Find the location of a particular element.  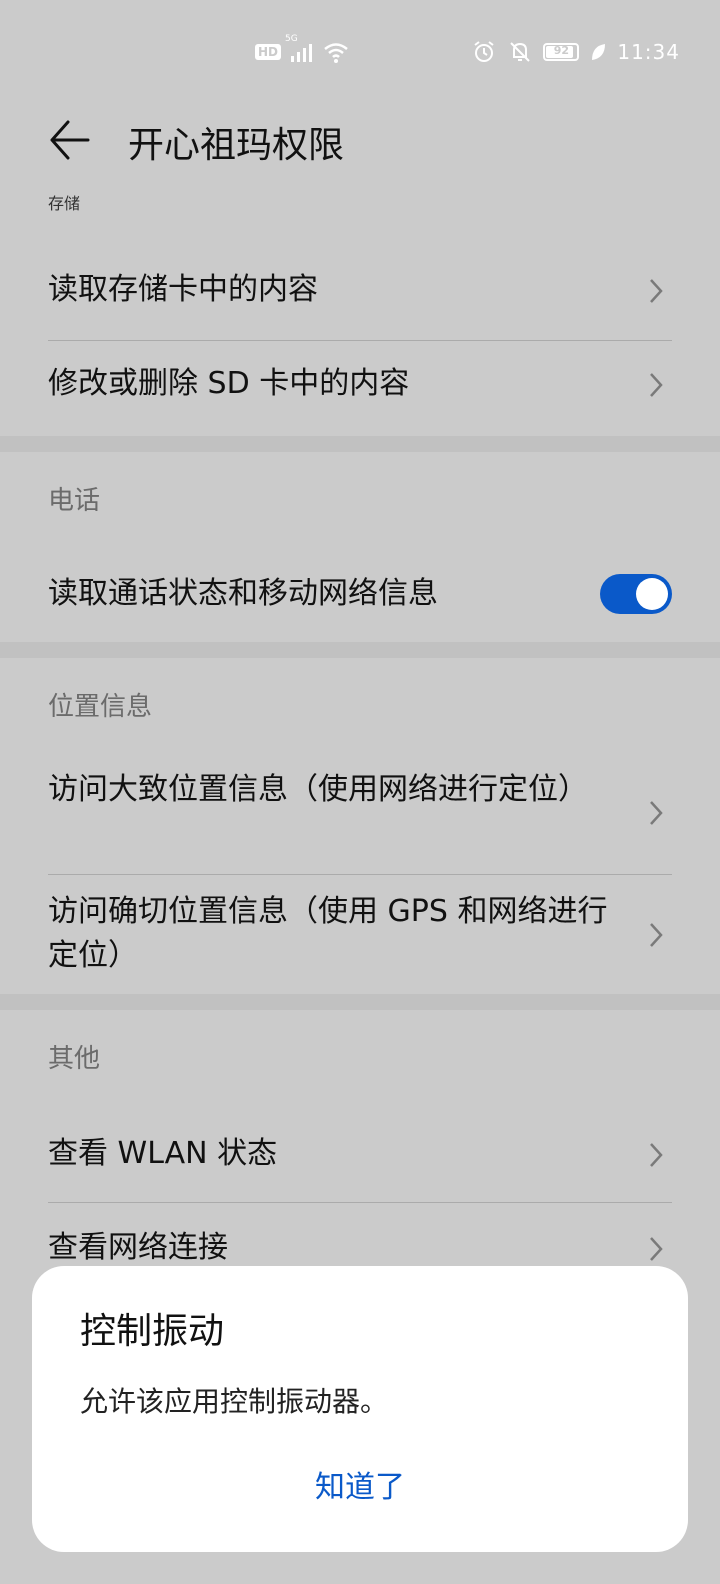

row-label: 修改或删除 SD 卡中的内容 is located at coordinates (229, 383).